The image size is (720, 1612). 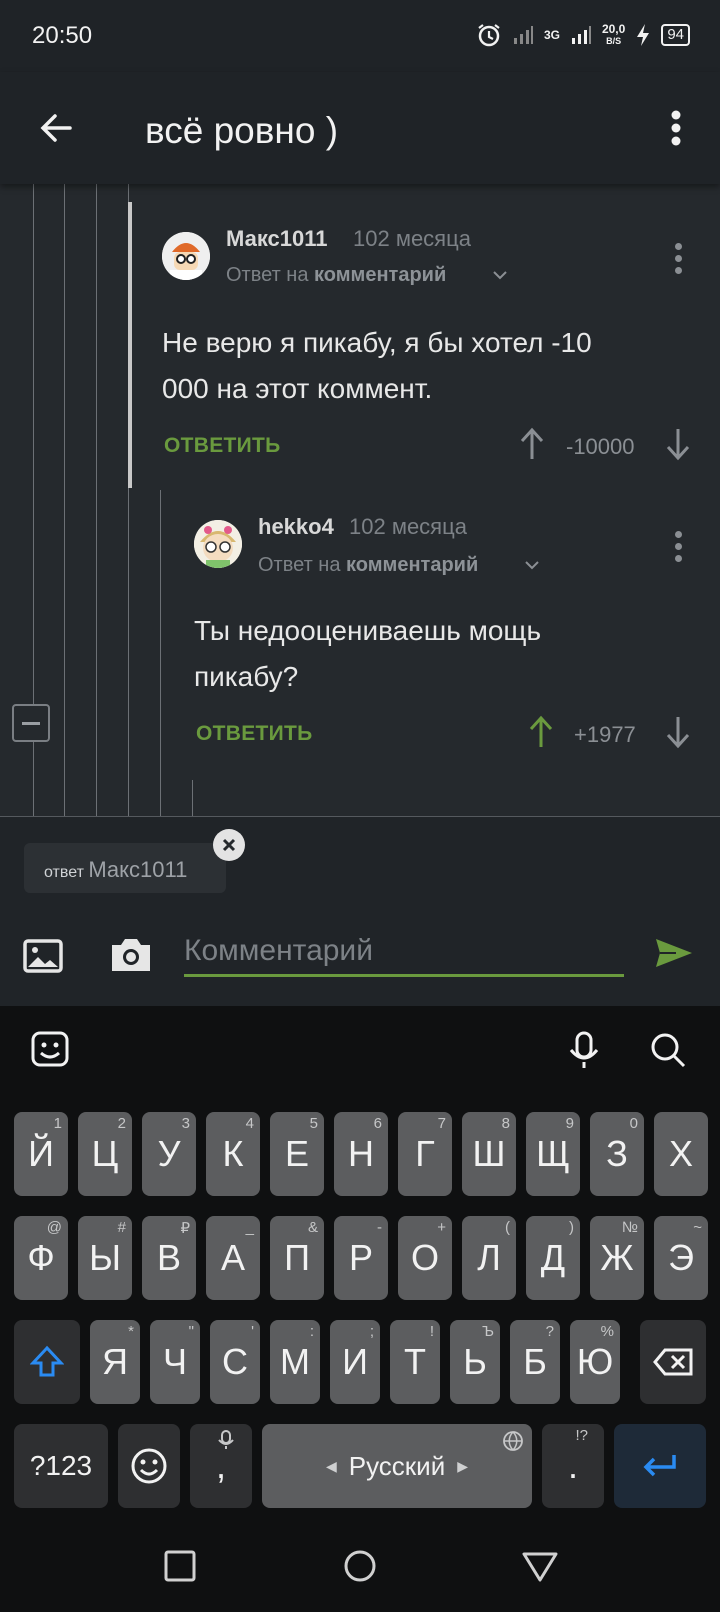 I want to click on key-label: Ф, so click(x=41, y=1257).